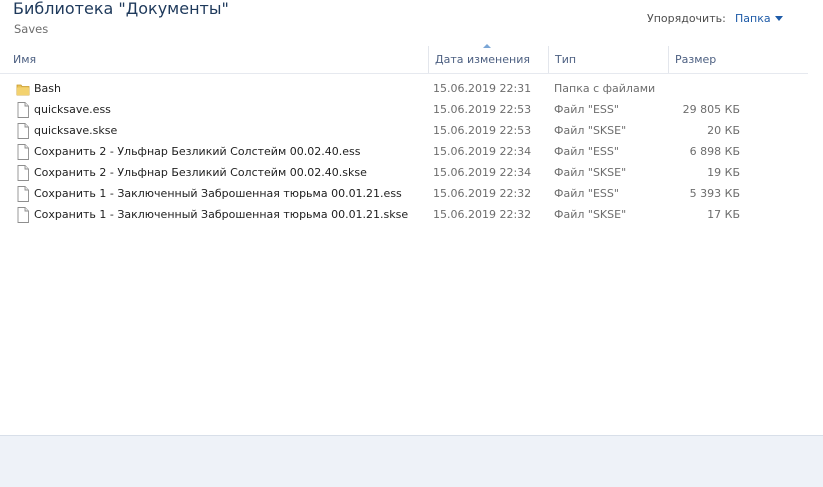  What do you see at coordinates (711, 109) in the screenshot?
I see `file-size: 29 805 КБ` at bounding box center [711, 109].